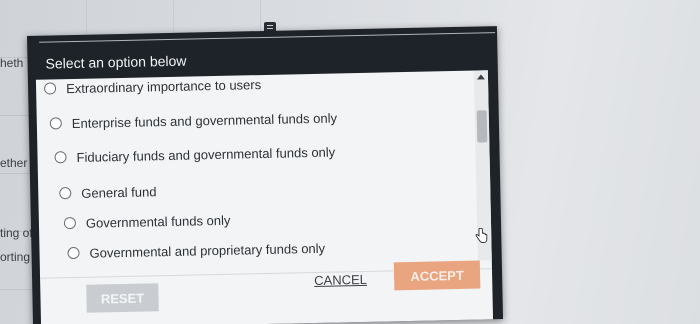  Describe the element at coordinates (12, 63) in the screenshot. I see `background-text-fragment: heth` at that location.